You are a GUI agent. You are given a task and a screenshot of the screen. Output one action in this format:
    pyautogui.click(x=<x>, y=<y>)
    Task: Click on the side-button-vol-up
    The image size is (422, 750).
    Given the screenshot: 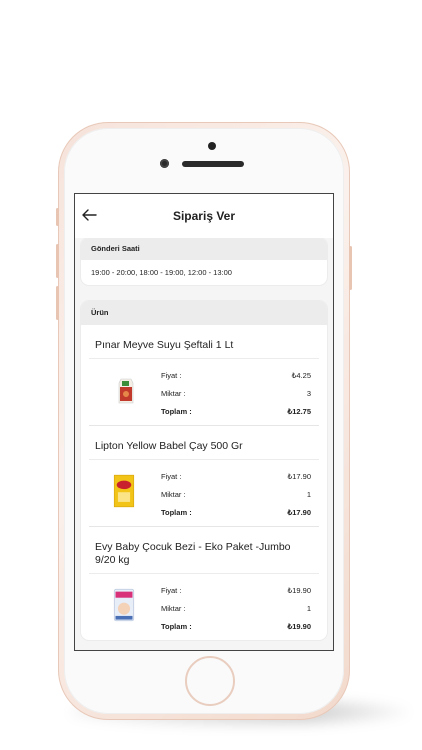 What is the action you would take?
    pyautogui.click(x=57, y=261)
    